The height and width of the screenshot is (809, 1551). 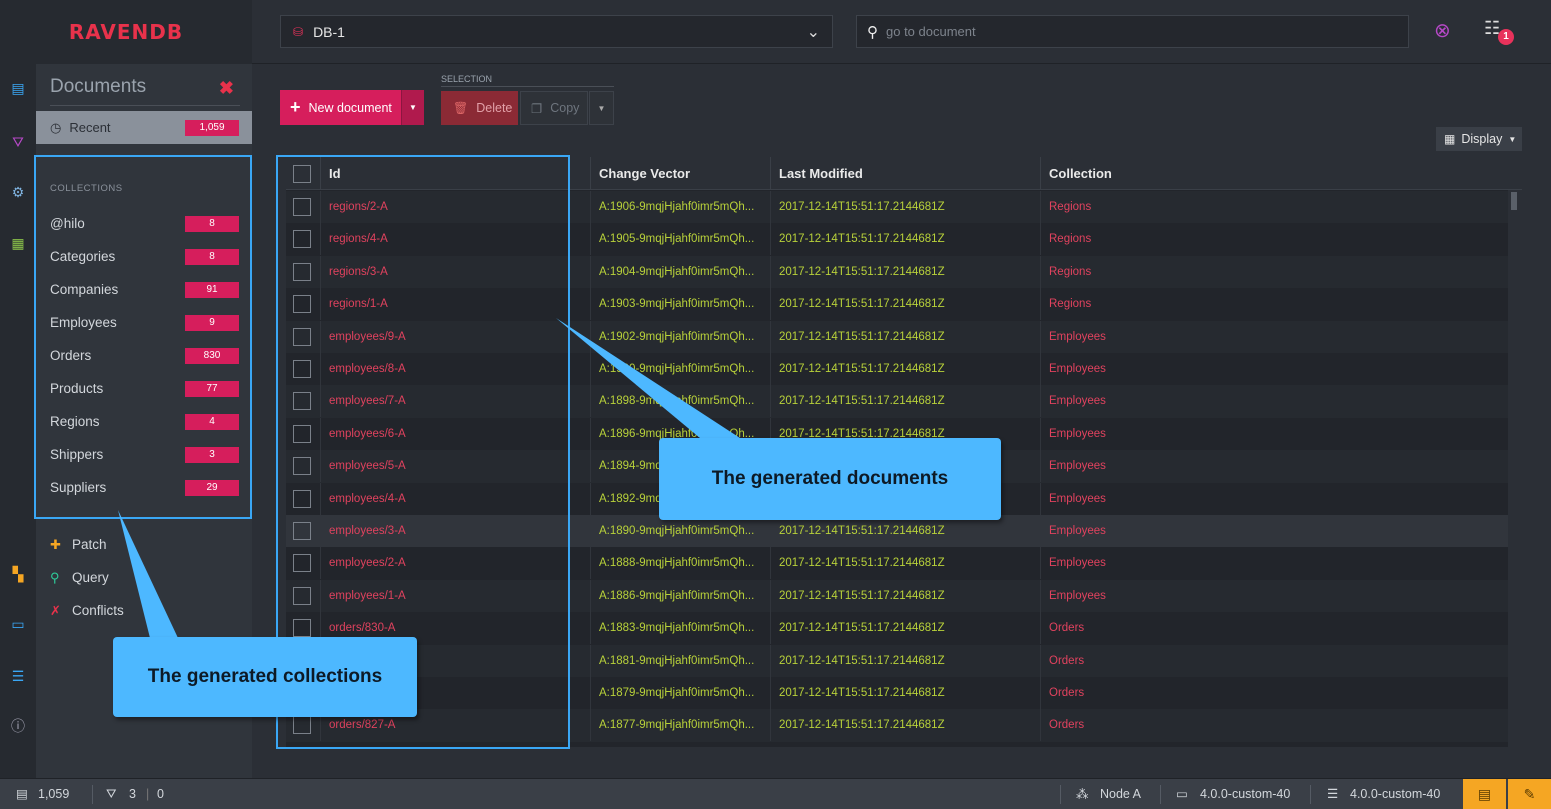 What do you see at coordinates (1082, 794) in the screenshot?
I see `cluster-icon: ⁂` at bounding box center [1082, 794].